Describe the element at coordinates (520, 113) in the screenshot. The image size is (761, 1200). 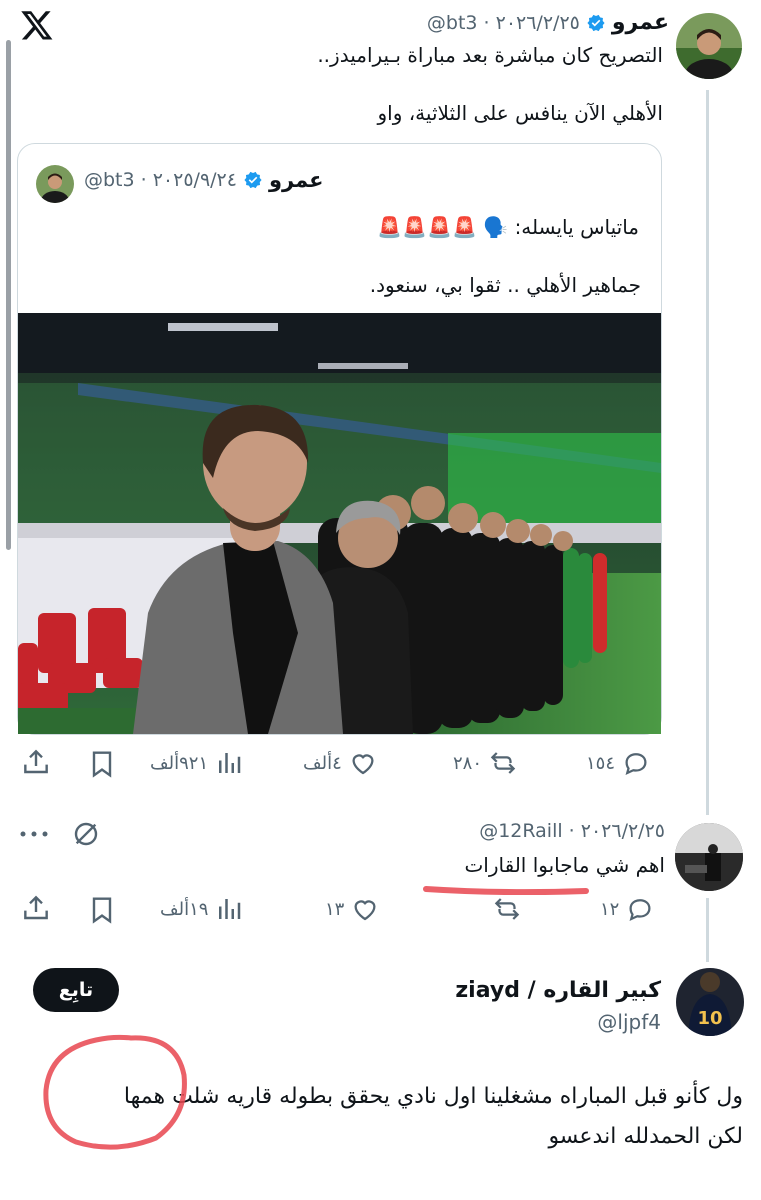
I see `tweet-text: الأهلي الآن ينافس على الثلاثية، واو` at that location.